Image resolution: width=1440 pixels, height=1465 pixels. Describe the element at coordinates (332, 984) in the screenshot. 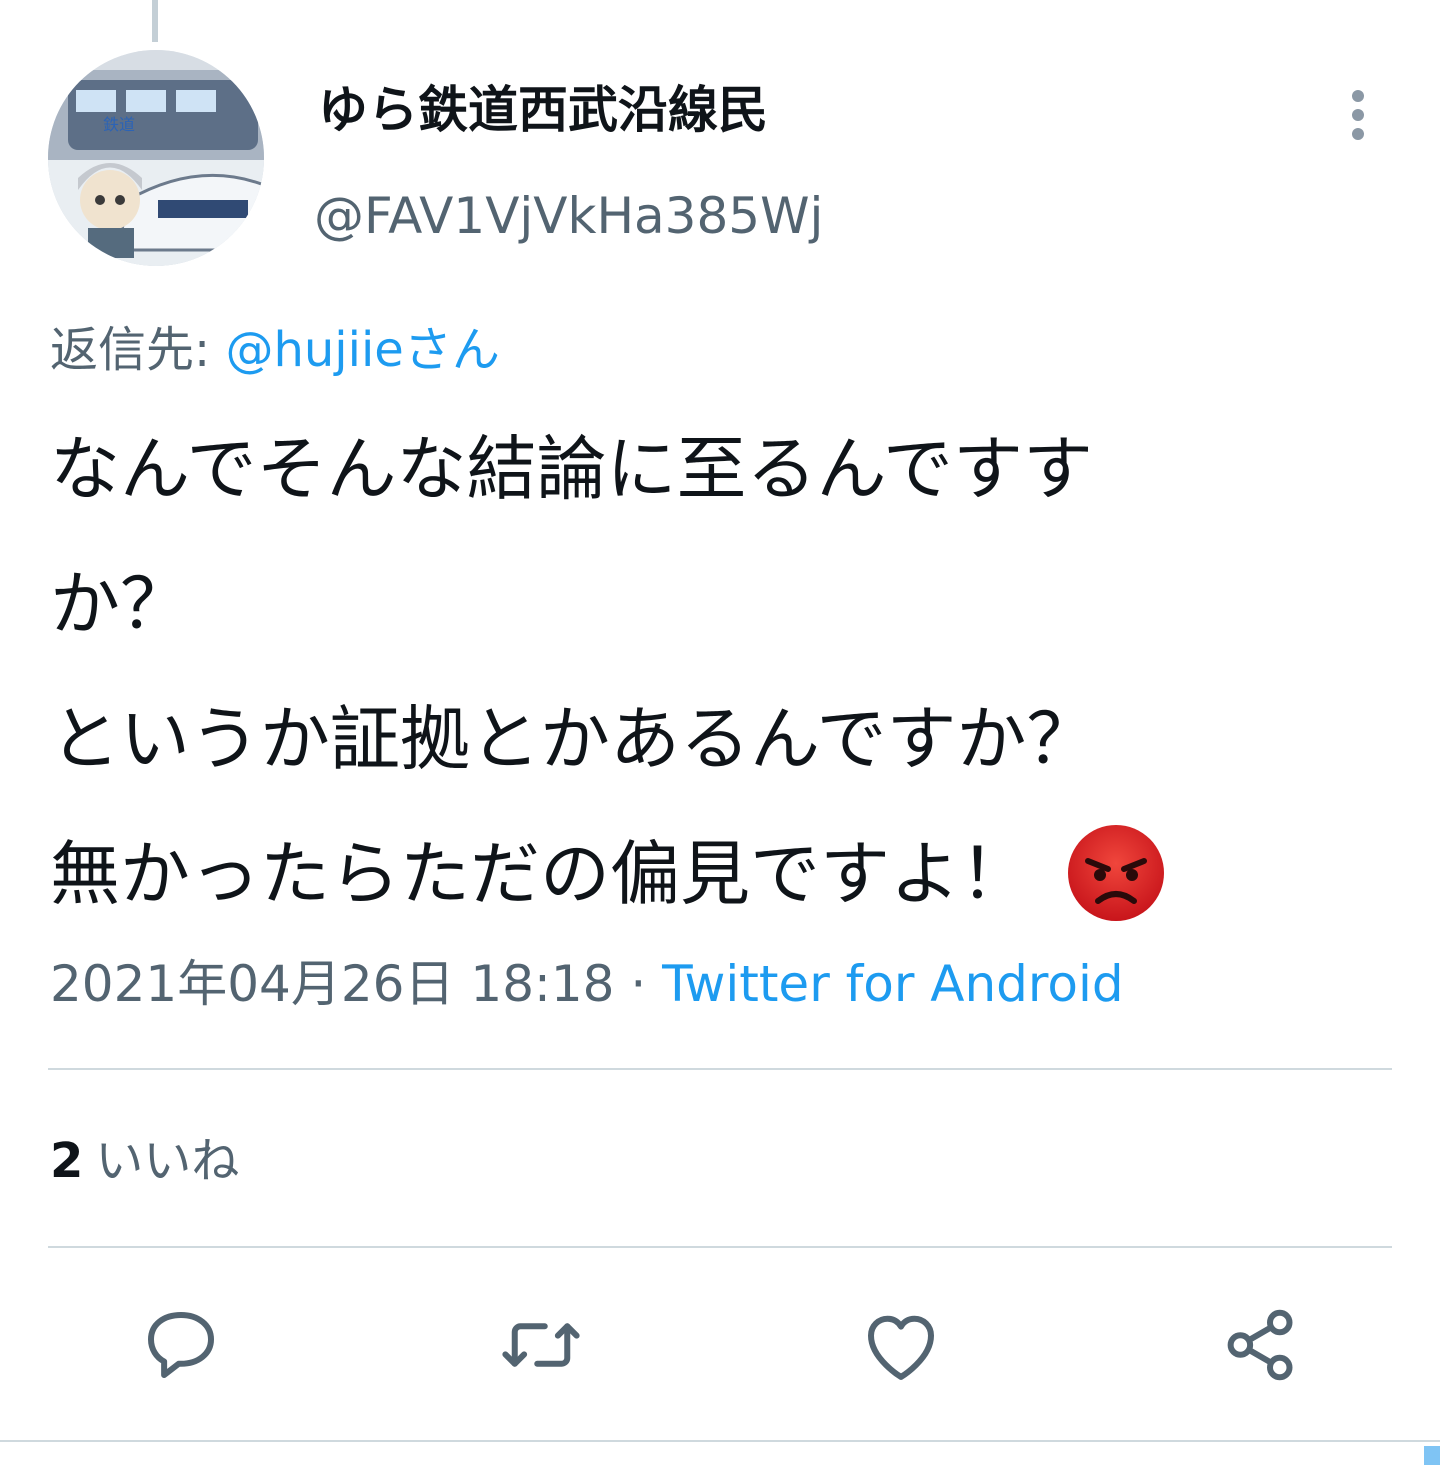

I see `timestamp: 2021年04月26日 18:18` at that location.